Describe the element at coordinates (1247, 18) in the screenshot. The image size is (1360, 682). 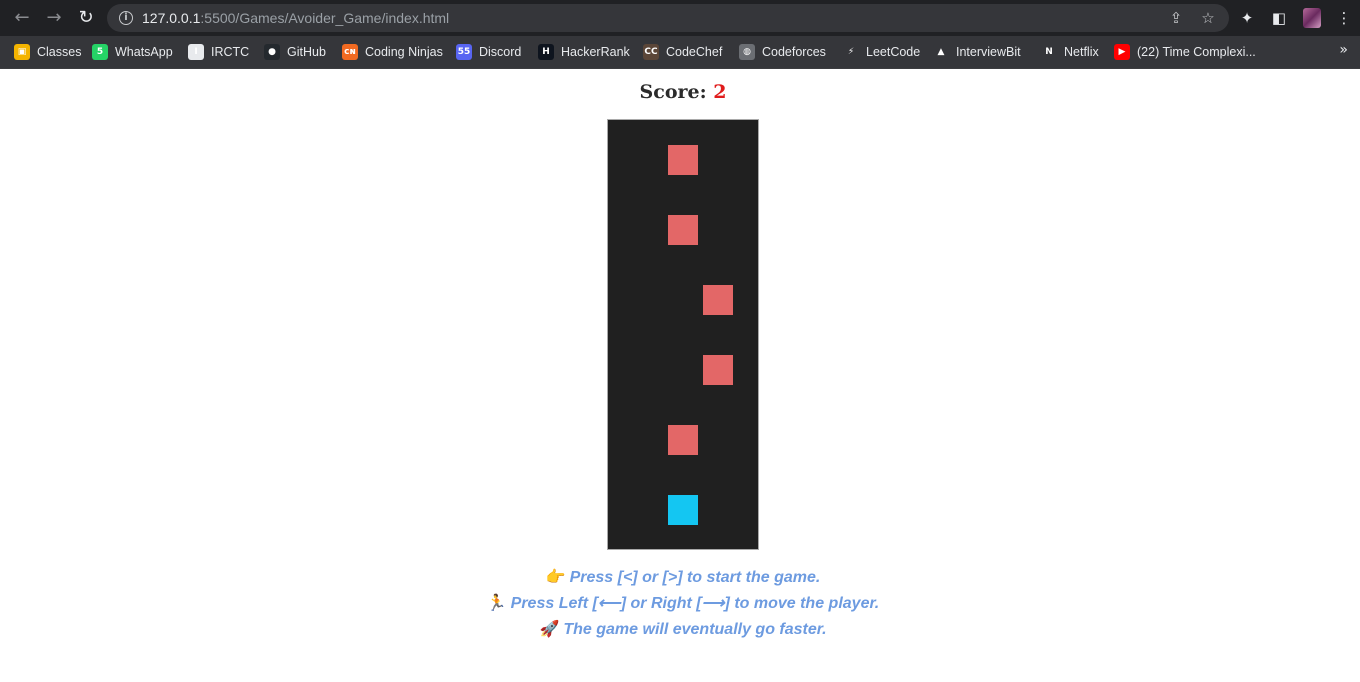
I see `extensions-puzzle-icon: ✦` at that location.